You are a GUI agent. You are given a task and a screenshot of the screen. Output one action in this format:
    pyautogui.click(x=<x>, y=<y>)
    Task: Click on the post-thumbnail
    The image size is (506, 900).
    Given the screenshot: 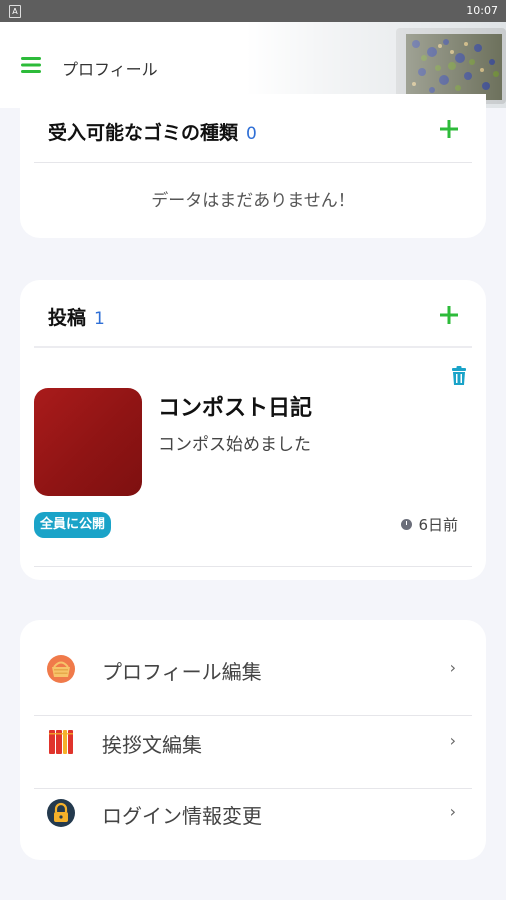 What is the action you would take?
    pyautogui.click(x=88, y=442)
    